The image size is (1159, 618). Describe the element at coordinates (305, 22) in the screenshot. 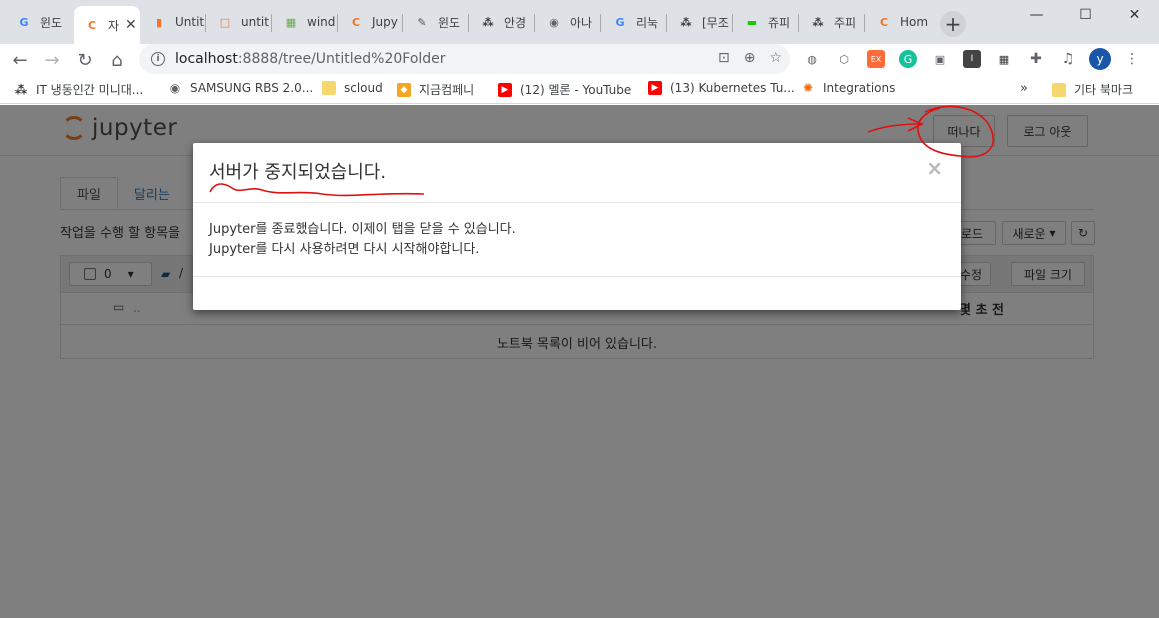

I see `browser-tab: ▦ wind` at that location.